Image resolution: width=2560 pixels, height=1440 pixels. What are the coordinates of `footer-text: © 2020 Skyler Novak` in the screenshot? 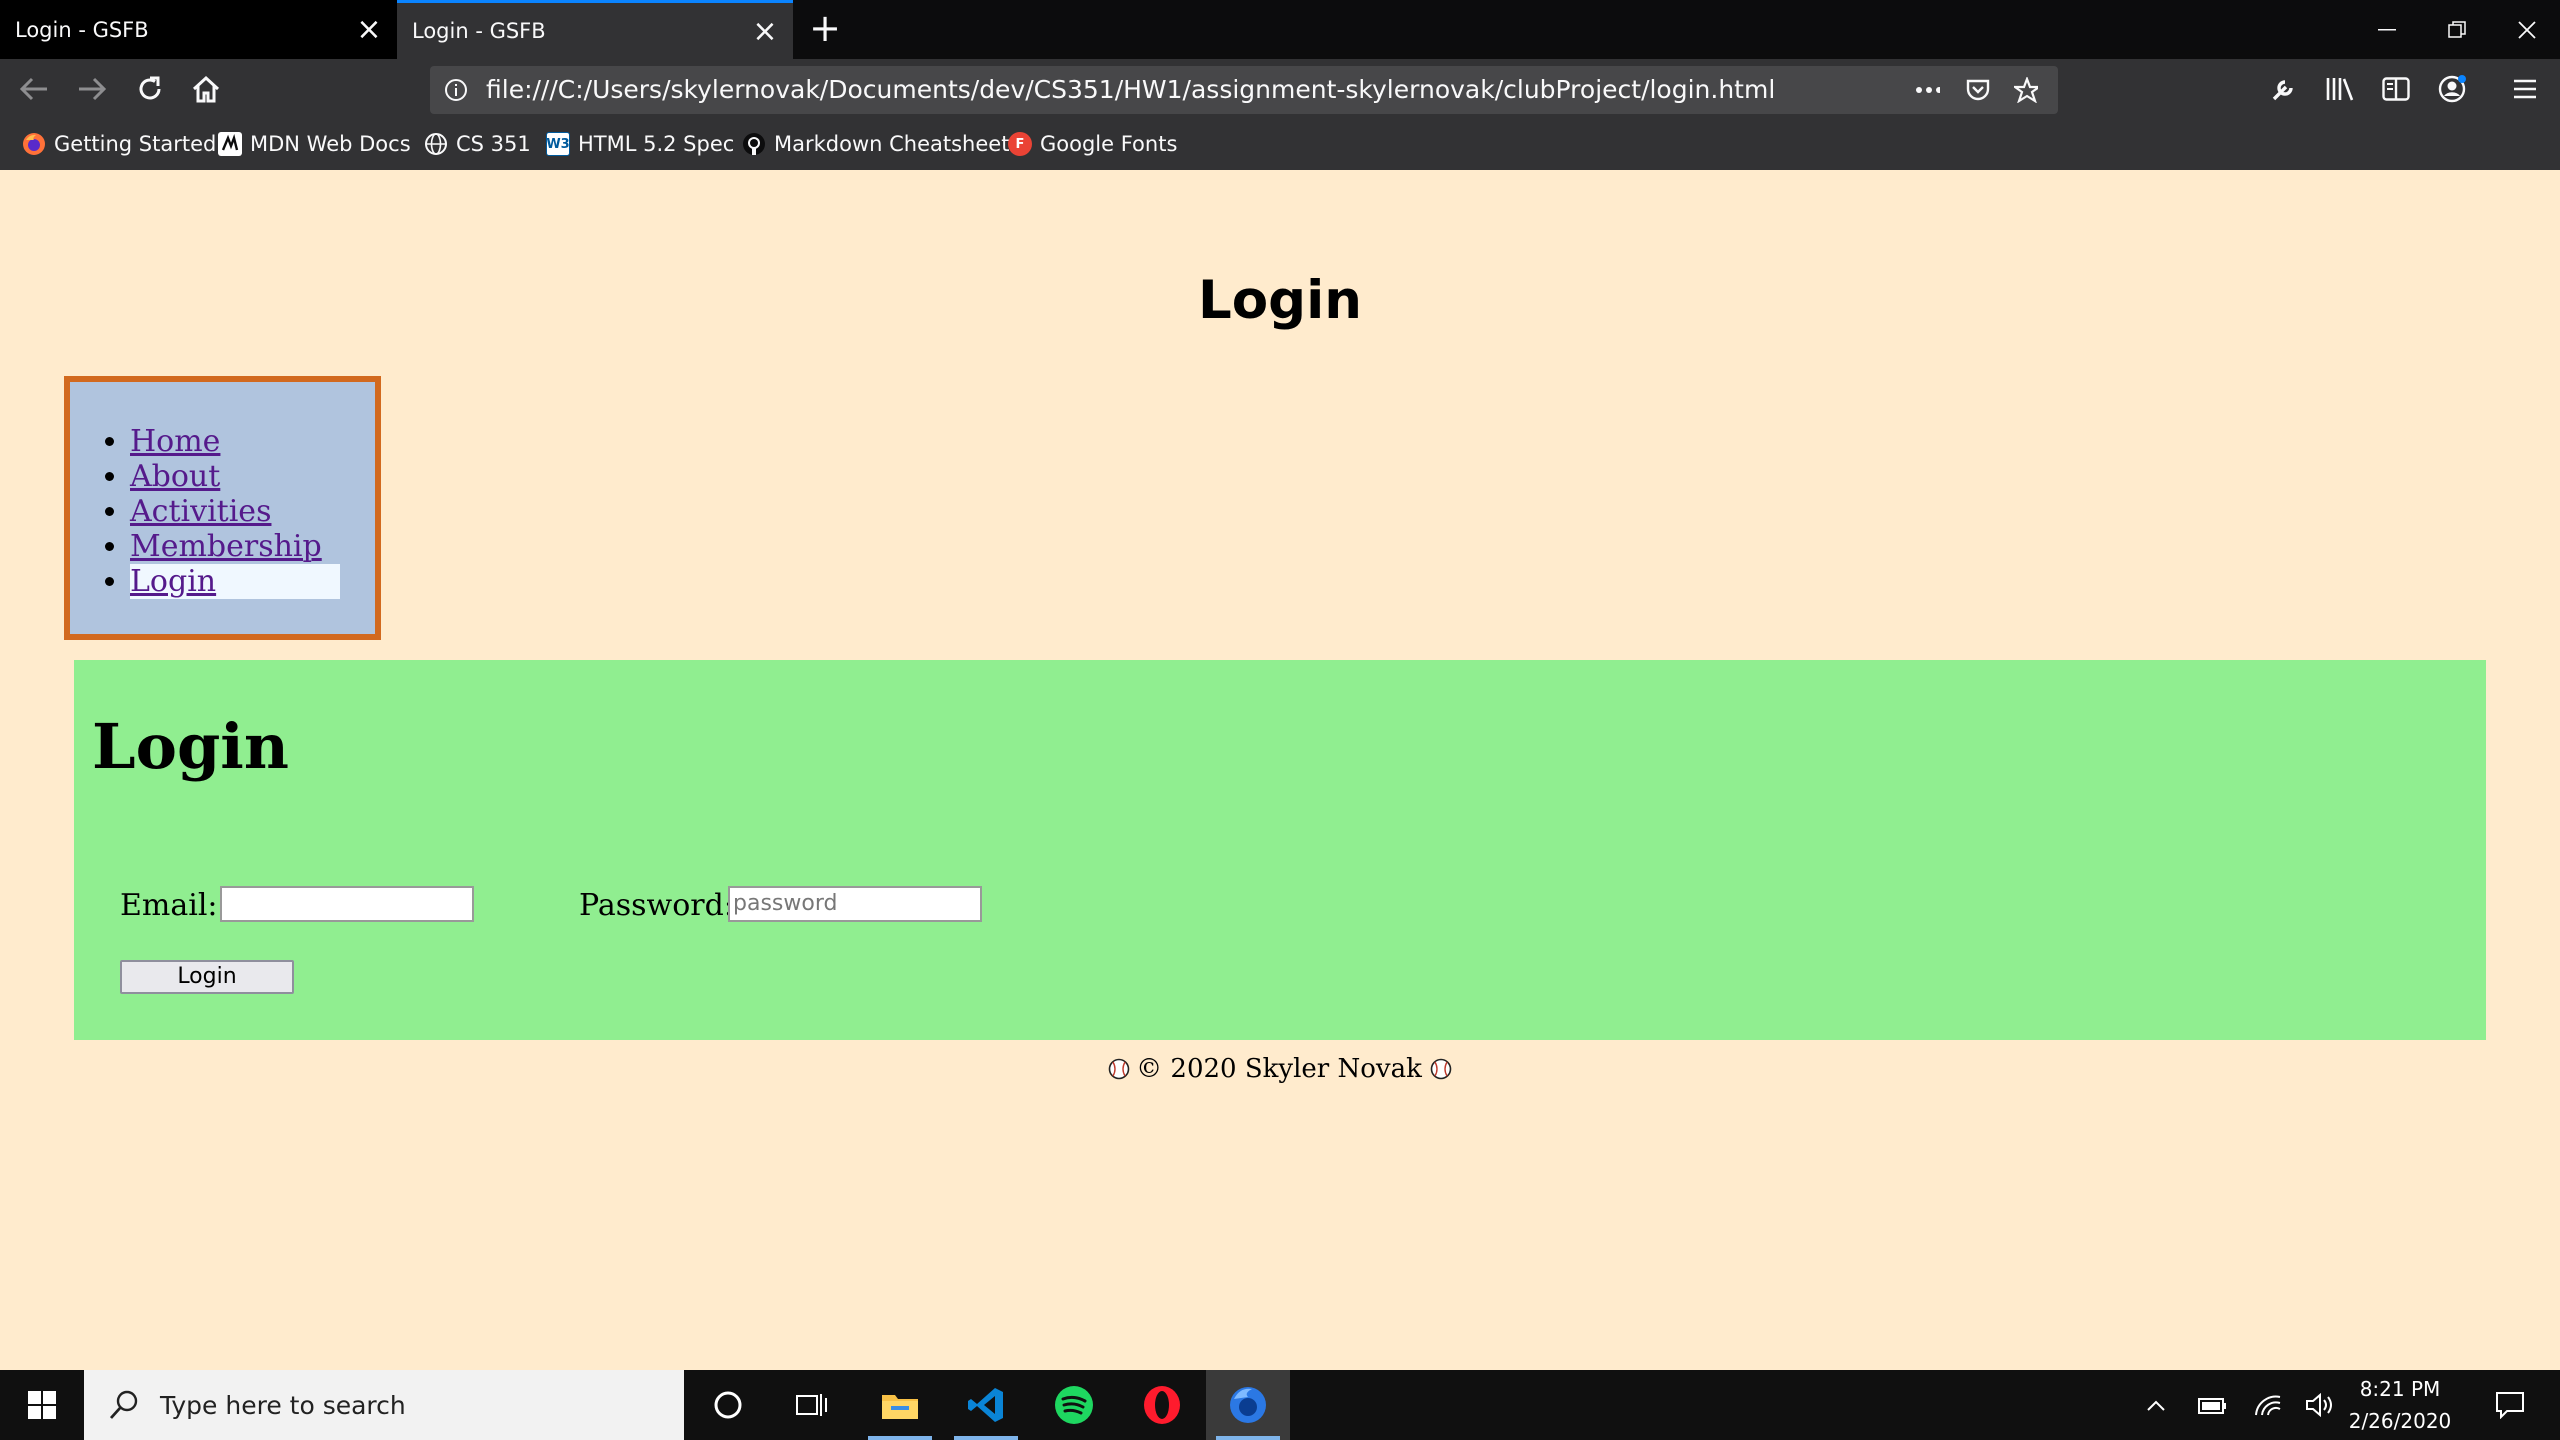 It's located at (1279, 1069).